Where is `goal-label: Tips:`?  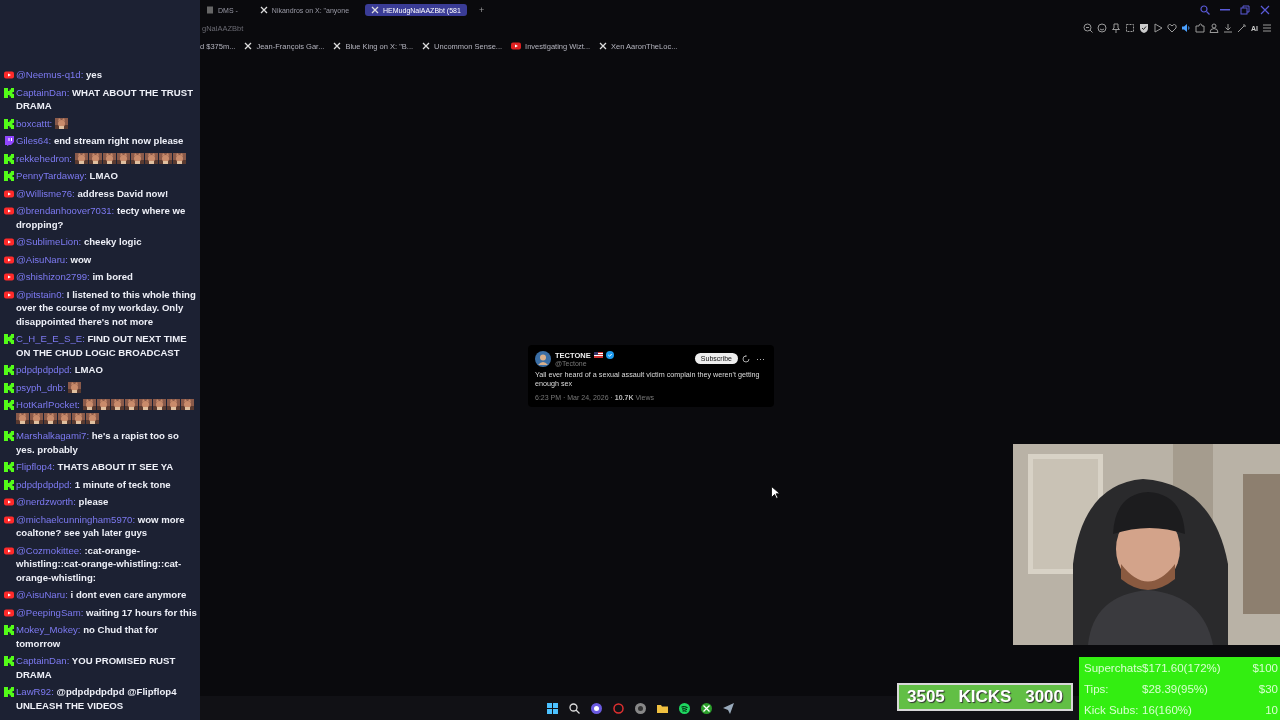 goal-label: Tips: is located at coordinates (1097, 688).